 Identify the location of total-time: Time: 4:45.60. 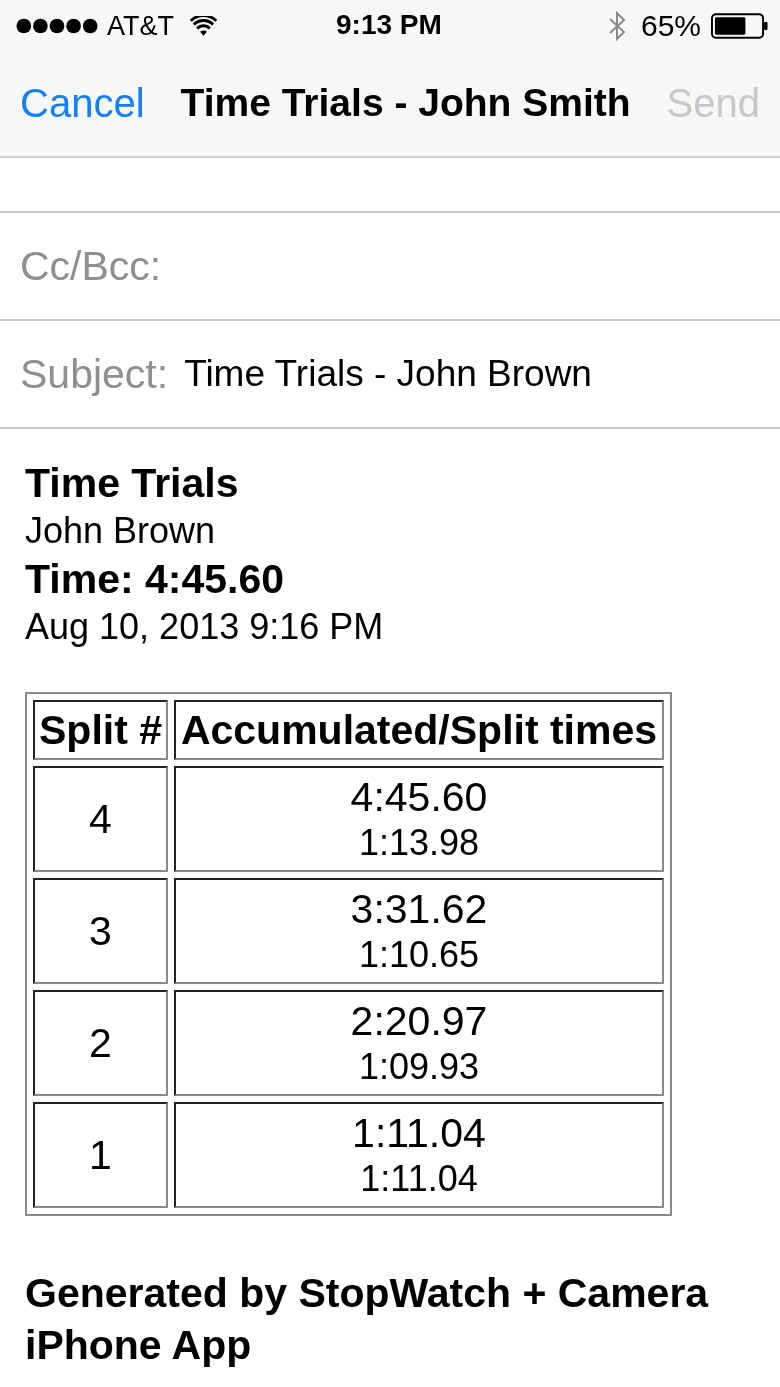
(155, 579).